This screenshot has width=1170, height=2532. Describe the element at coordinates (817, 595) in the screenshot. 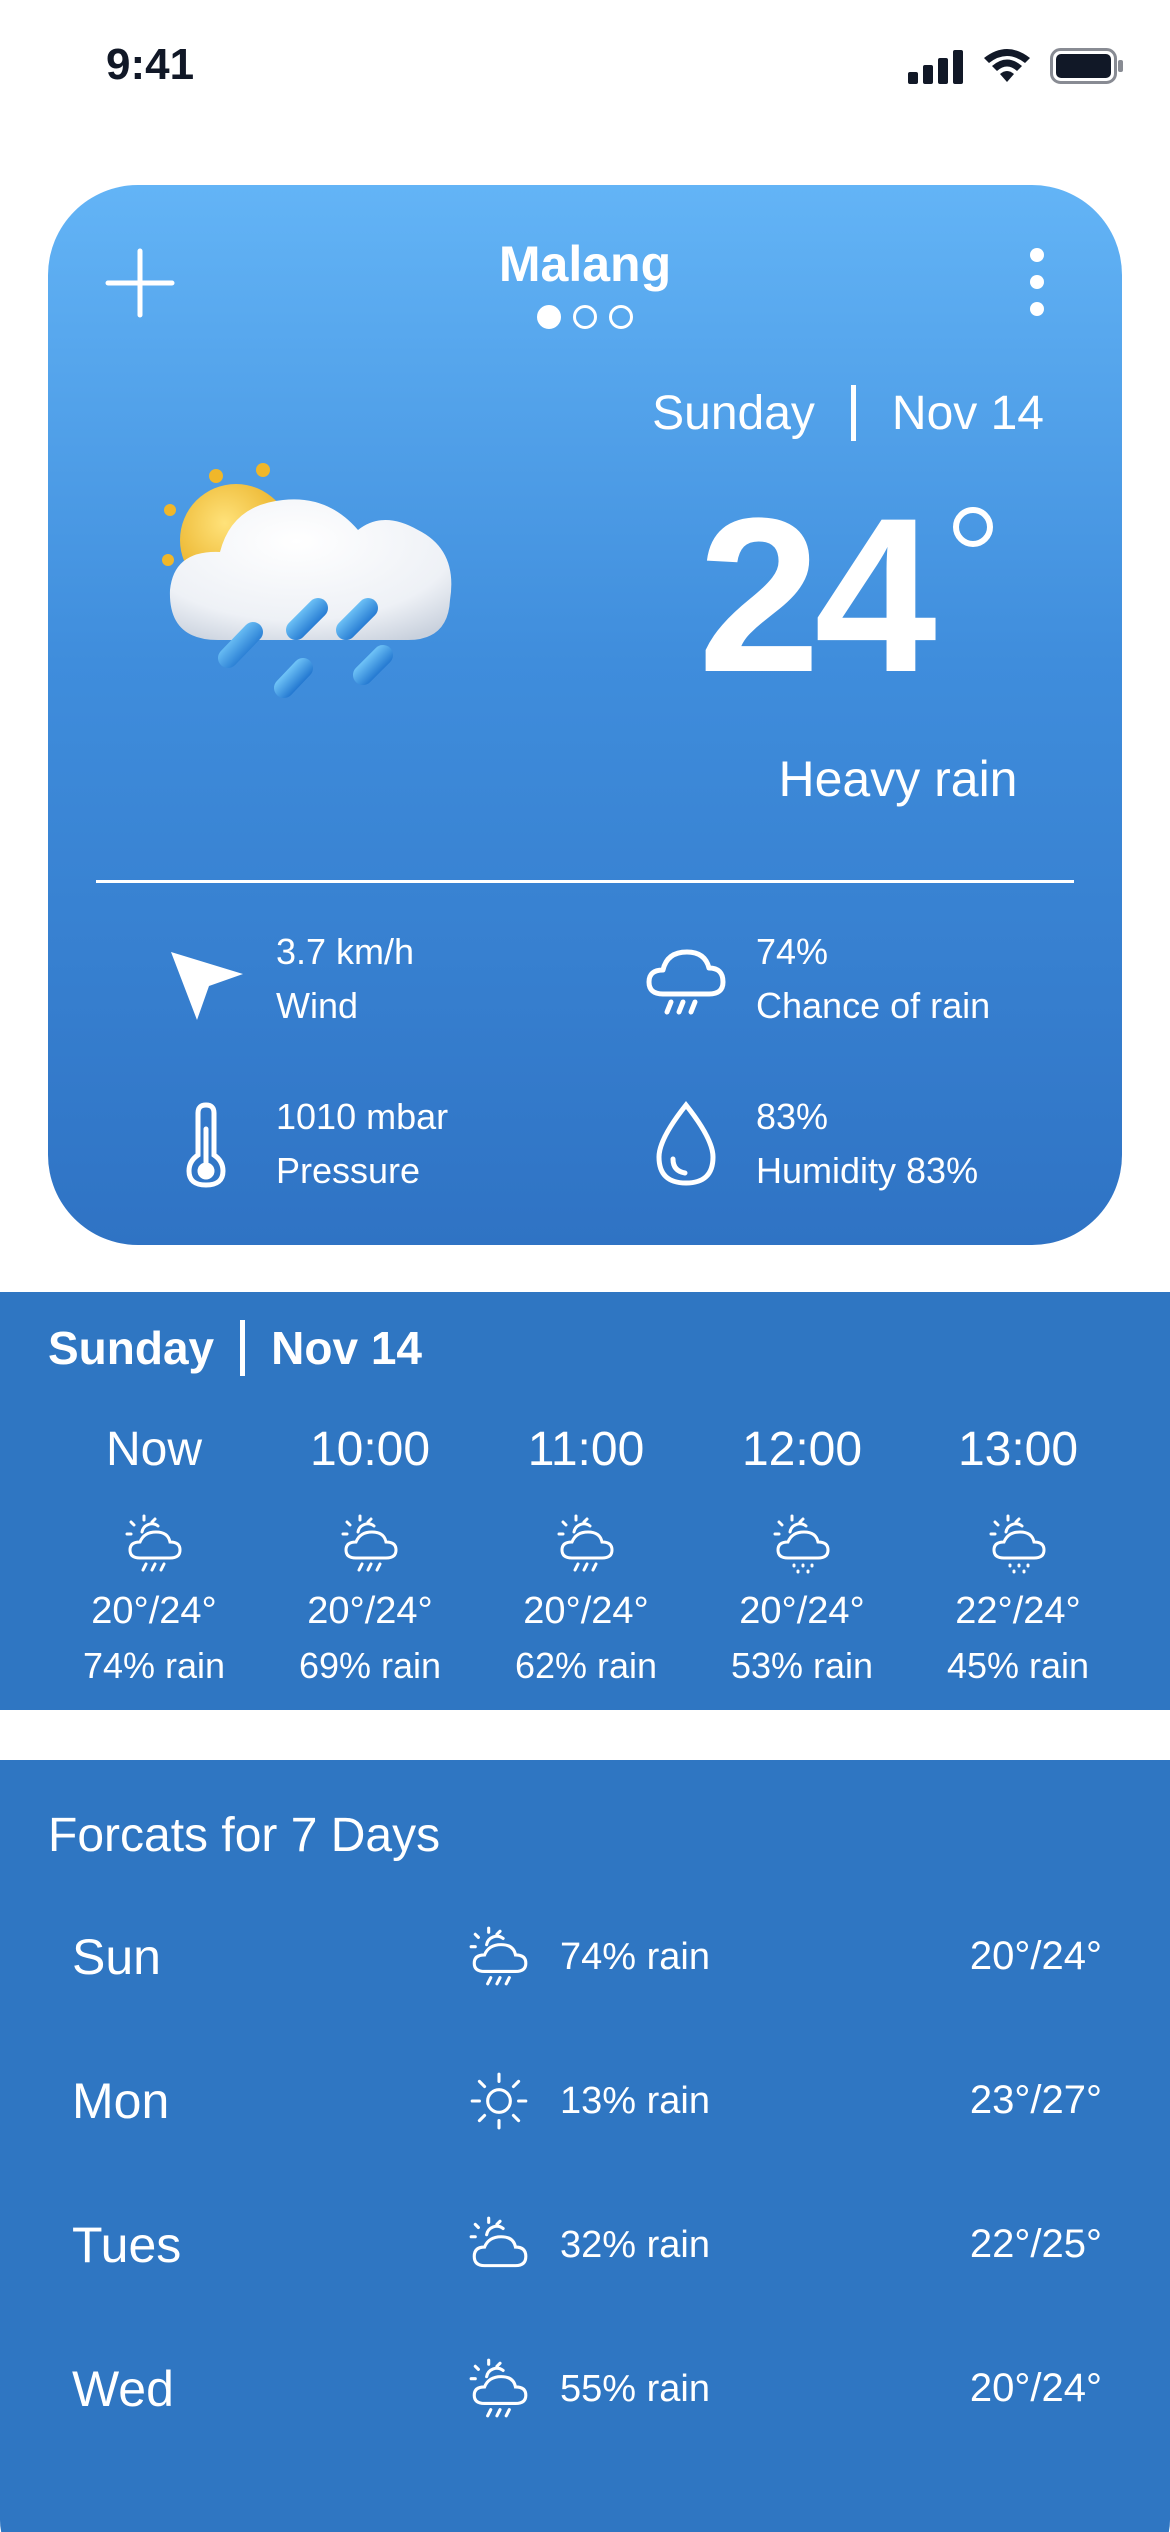

I see `current-temperature: 24` at that location.